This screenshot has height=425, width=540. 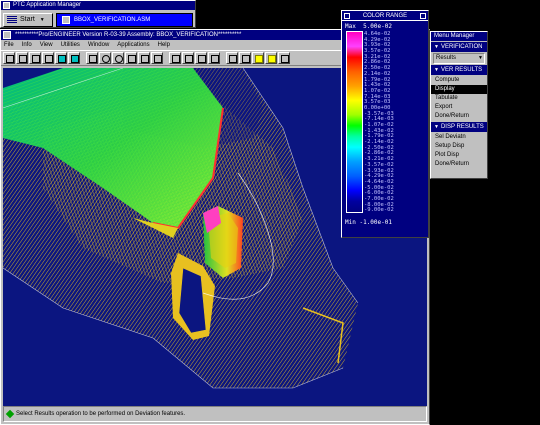 I want to click on menu-file: File, so click(x=9, y=45).